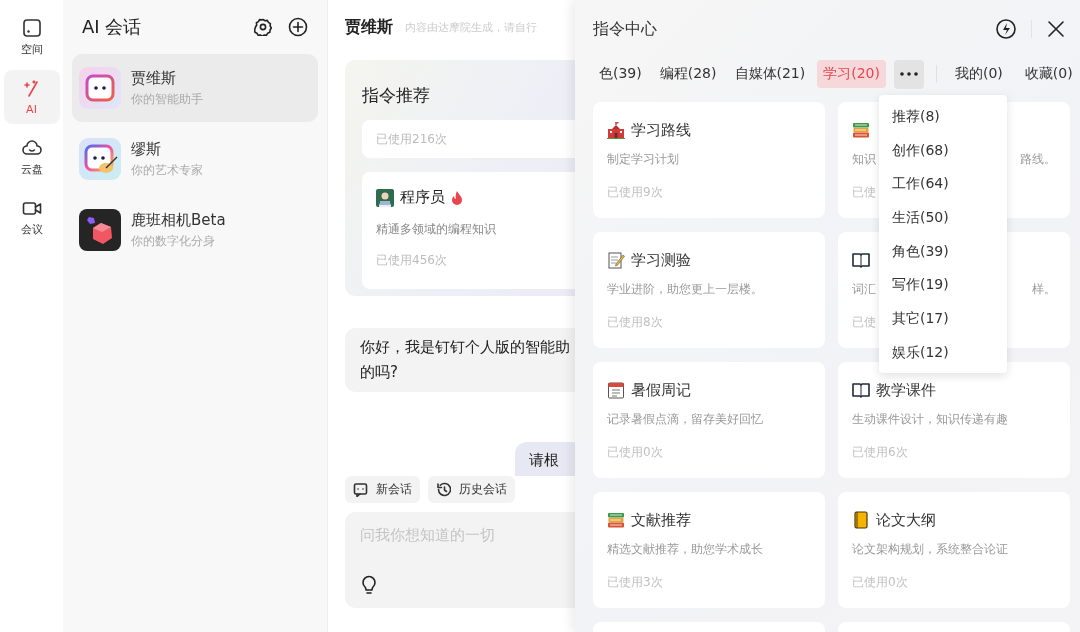 This screenshot has width=1080, height=632. Describe the element at coordinates (685, 289) in the screenshot. I see `card-description: 学业进阶，助您更上一层楼。` at that location.